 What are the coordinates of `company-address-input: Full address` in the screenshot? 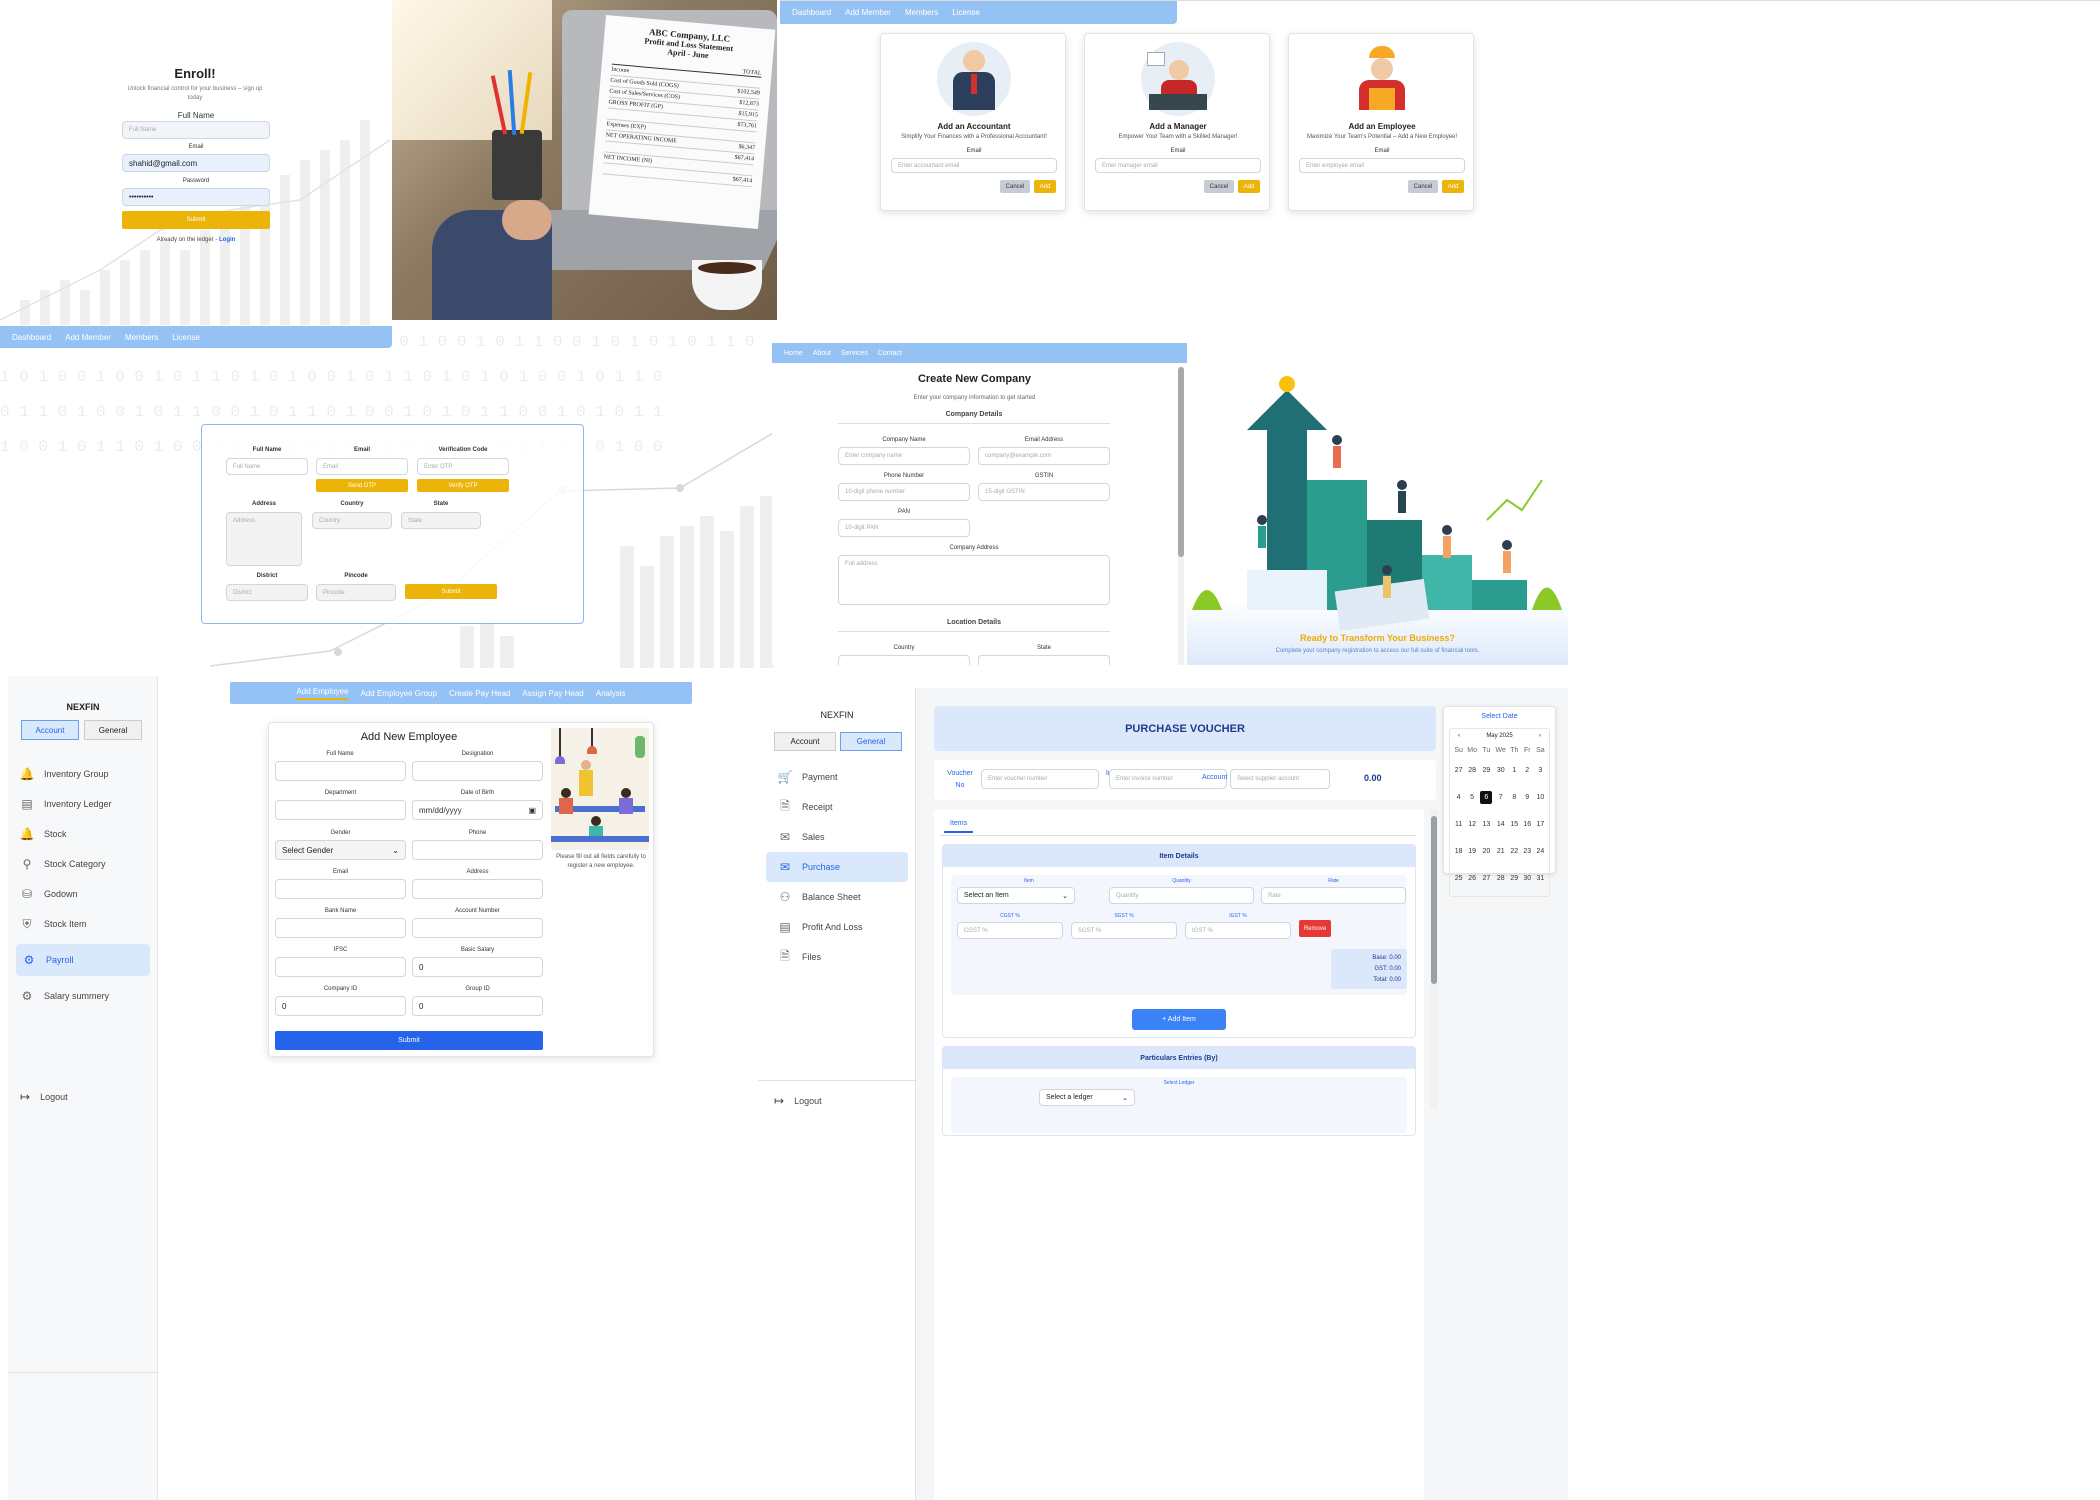 It's located at (974, 580).